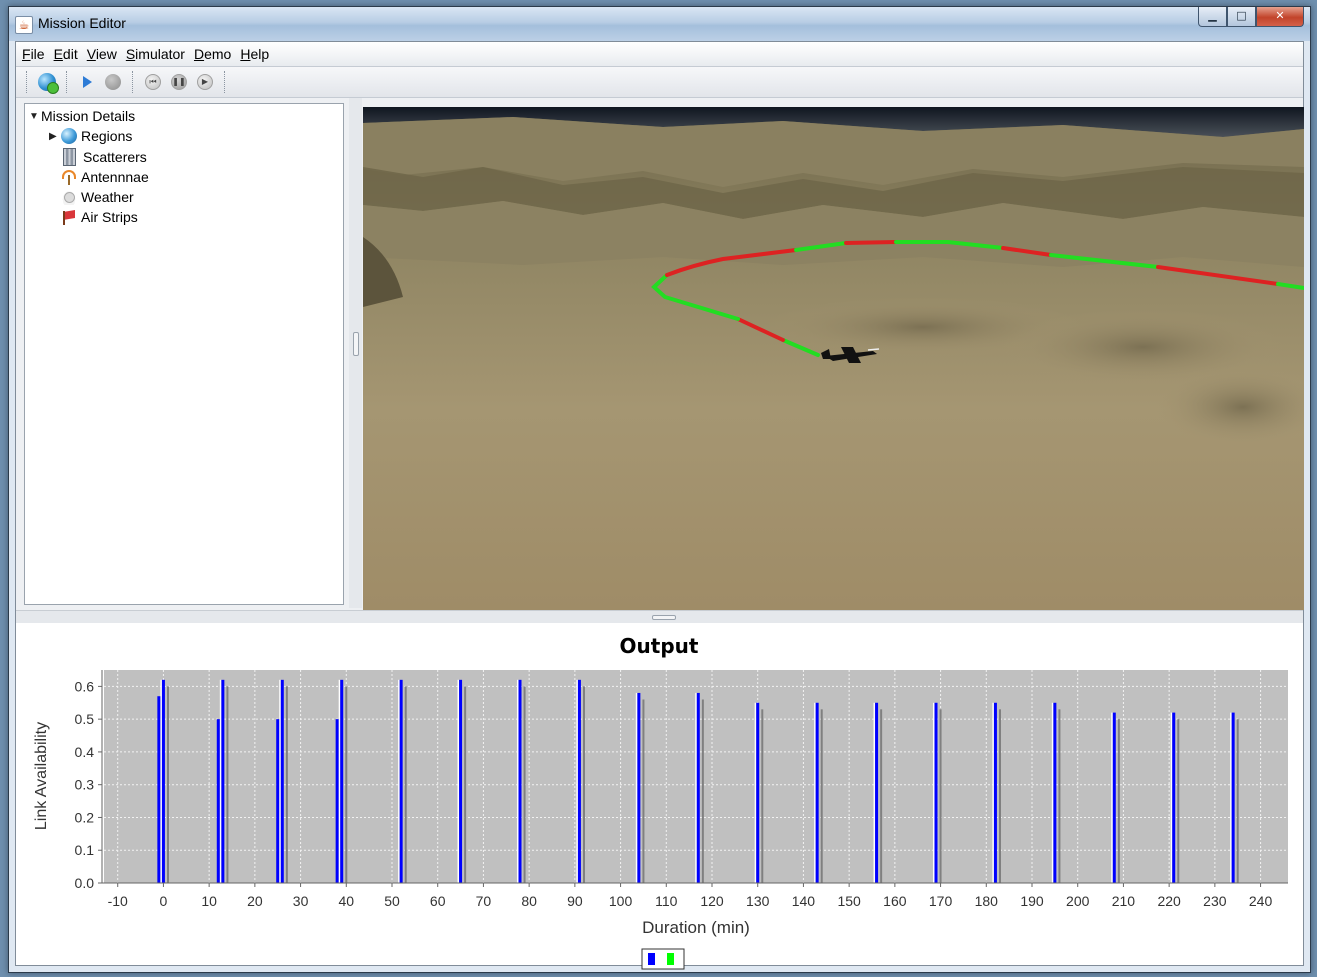 This screenshot has width=1317, height=977. I want to click on pause-icon: ❚❚, so click(179, 82).